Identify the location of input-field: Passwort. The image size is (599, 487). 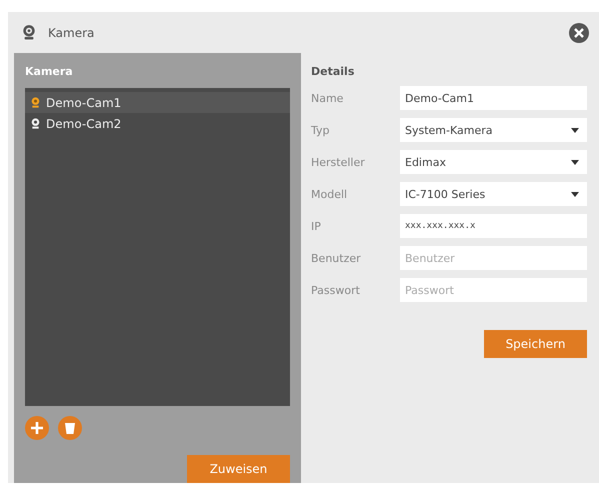
(493, 290).